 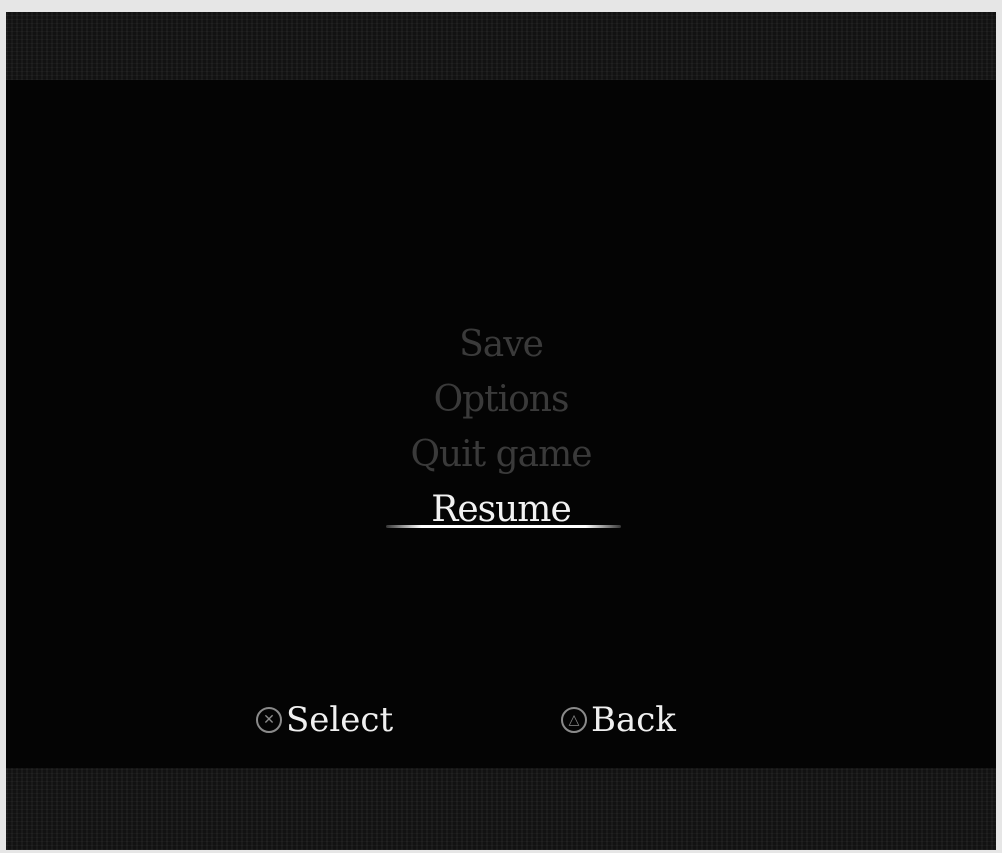 What do you see at coordinates (340, 720) in the screenshot?
I see `select-prompt-label: Select` at bounding box center [340, 720].